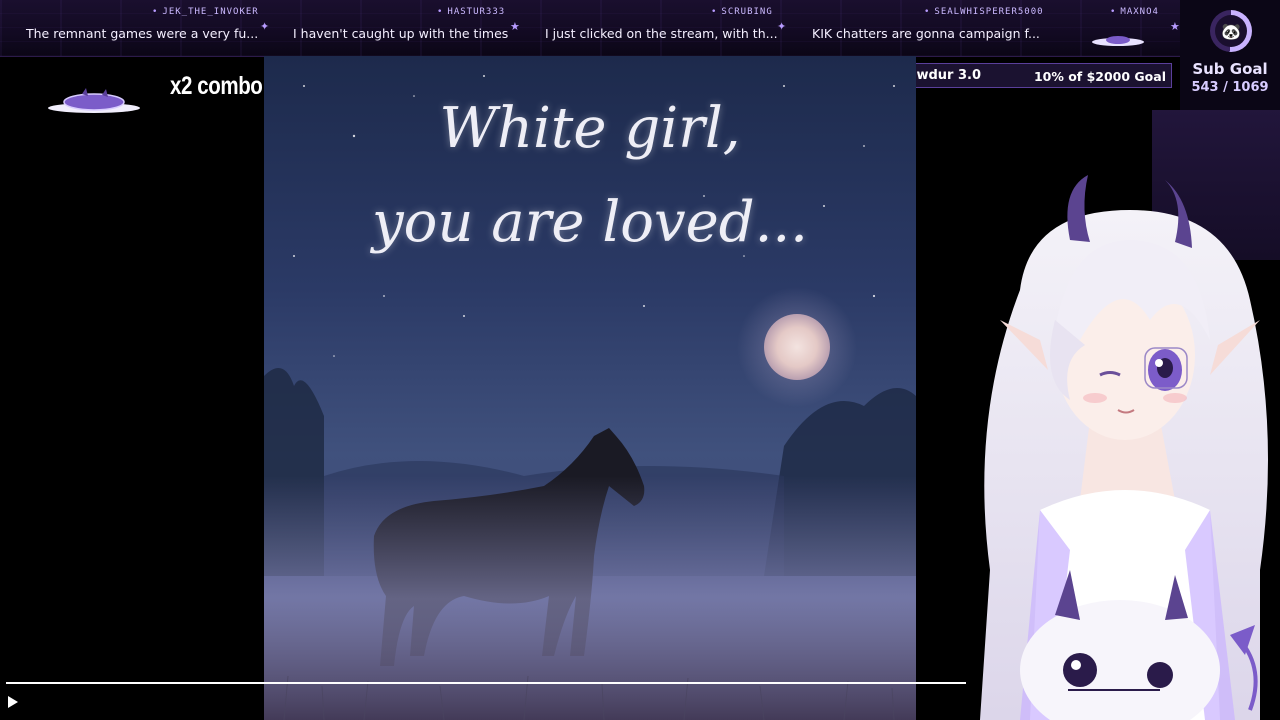 This screenshot has height=720, width=1280. Describe the element at coordinates (205, 12) in the screenshot. I see `chat-username: • JEK_THE_INVOKER` at that location.